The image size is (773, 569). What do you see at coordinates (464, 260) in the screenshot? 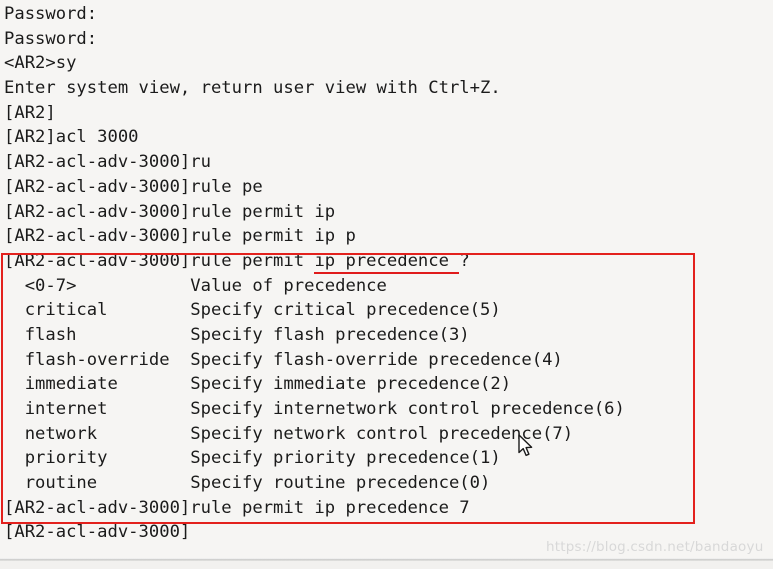
I see `terminal-line-tail: ?` at bounding box center [464, 260].